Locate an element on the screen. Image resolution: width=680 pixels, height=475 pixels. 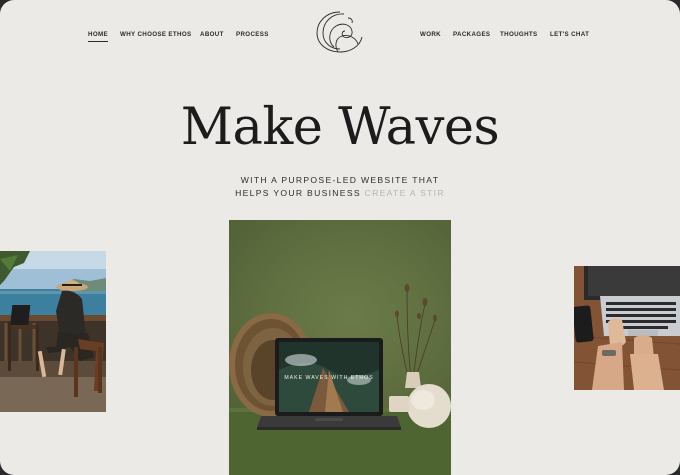
typing-laptop-photo is located at coordinates (627, 328).